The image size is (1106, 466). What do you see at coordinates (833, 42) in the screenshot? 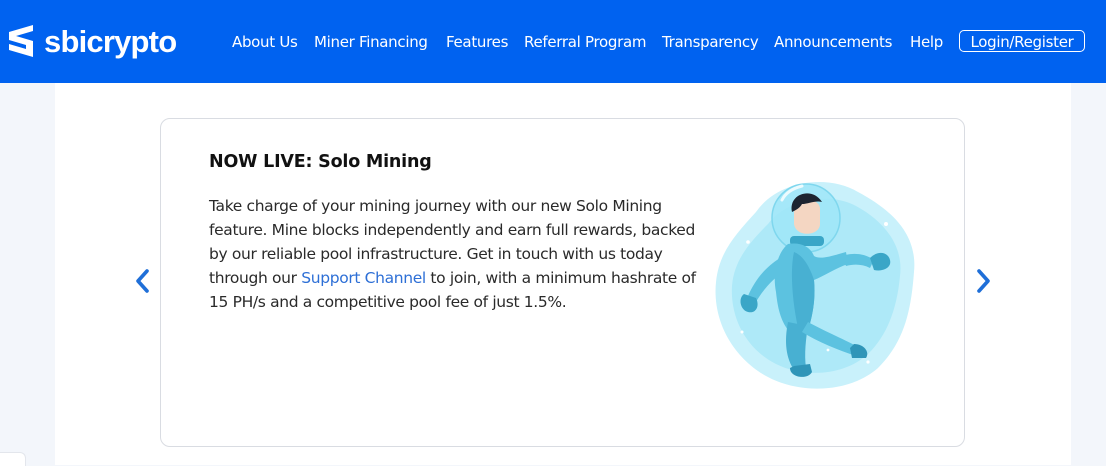
I see `nav-announcements: Announcements` at bounding box center [833, 42].